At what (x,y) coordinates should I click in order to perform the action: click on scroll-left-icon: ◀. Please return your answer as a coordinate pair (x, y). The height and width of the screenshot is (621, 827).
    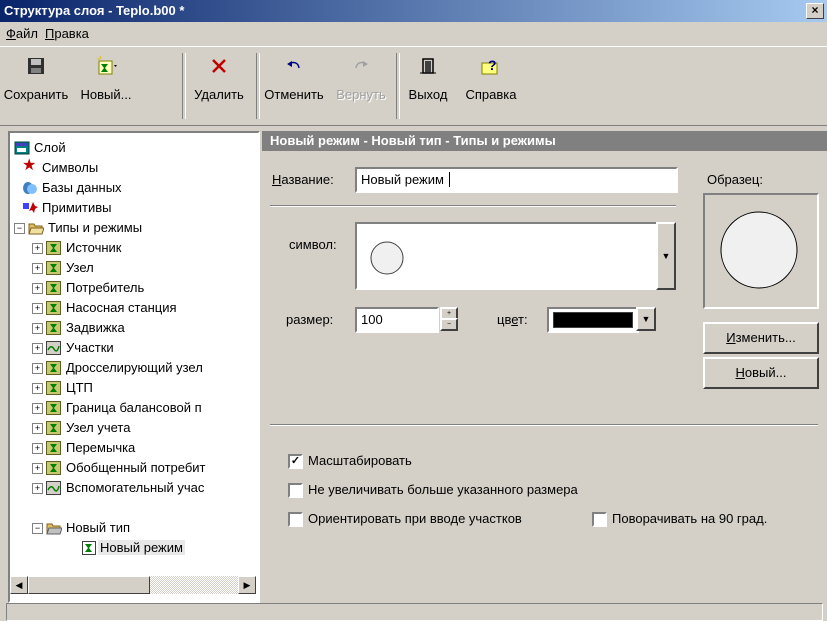
    Looking at the image, I should click on (19, 585).